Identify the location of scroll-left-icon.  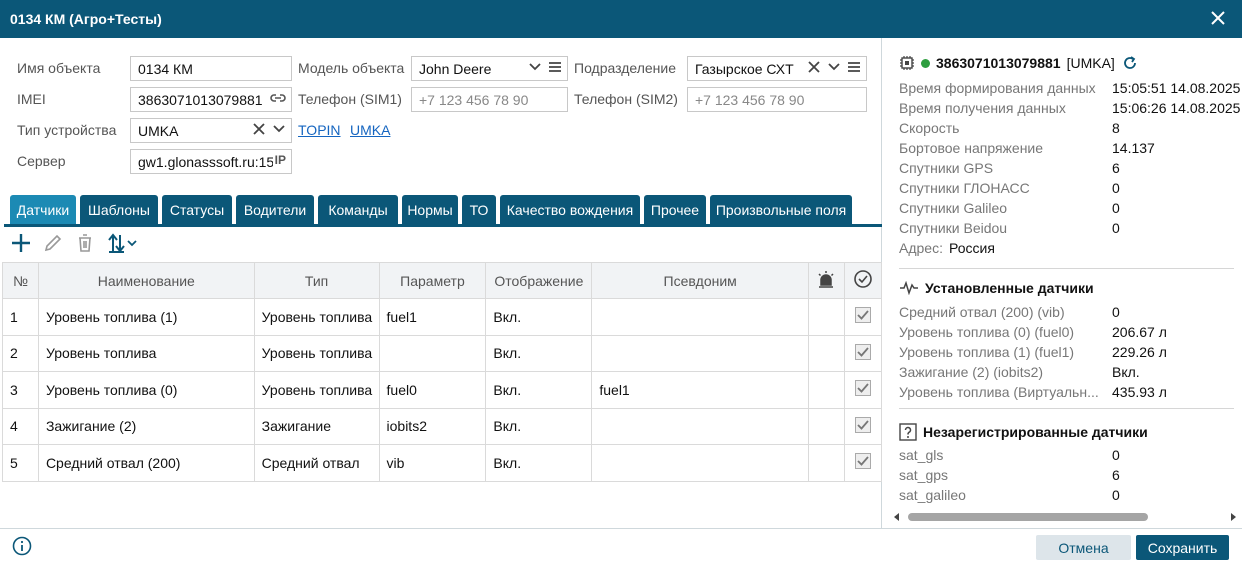
(897, 517).